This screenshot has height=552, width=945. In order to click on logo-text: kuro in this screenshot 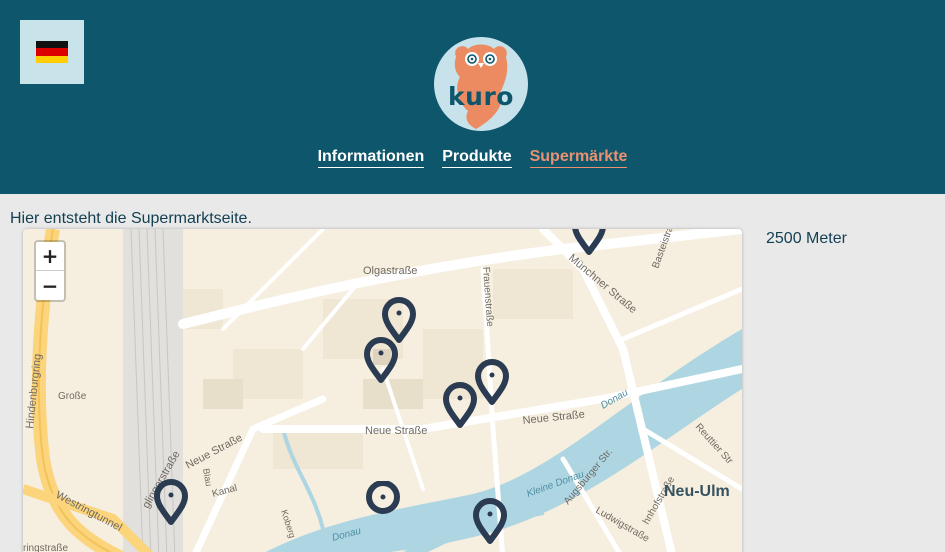, I will do `click(481, 96)`.